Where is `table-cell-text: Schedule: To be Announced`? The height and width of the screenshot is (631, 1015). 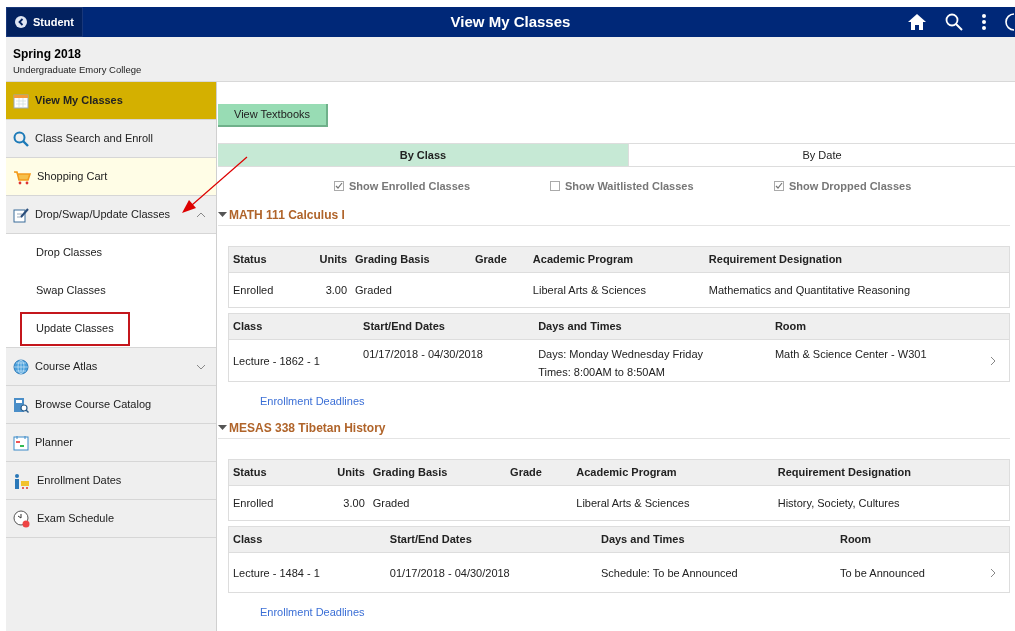
table-cell-text: Schedule: To be Announced is located at coordinates (669, 573).